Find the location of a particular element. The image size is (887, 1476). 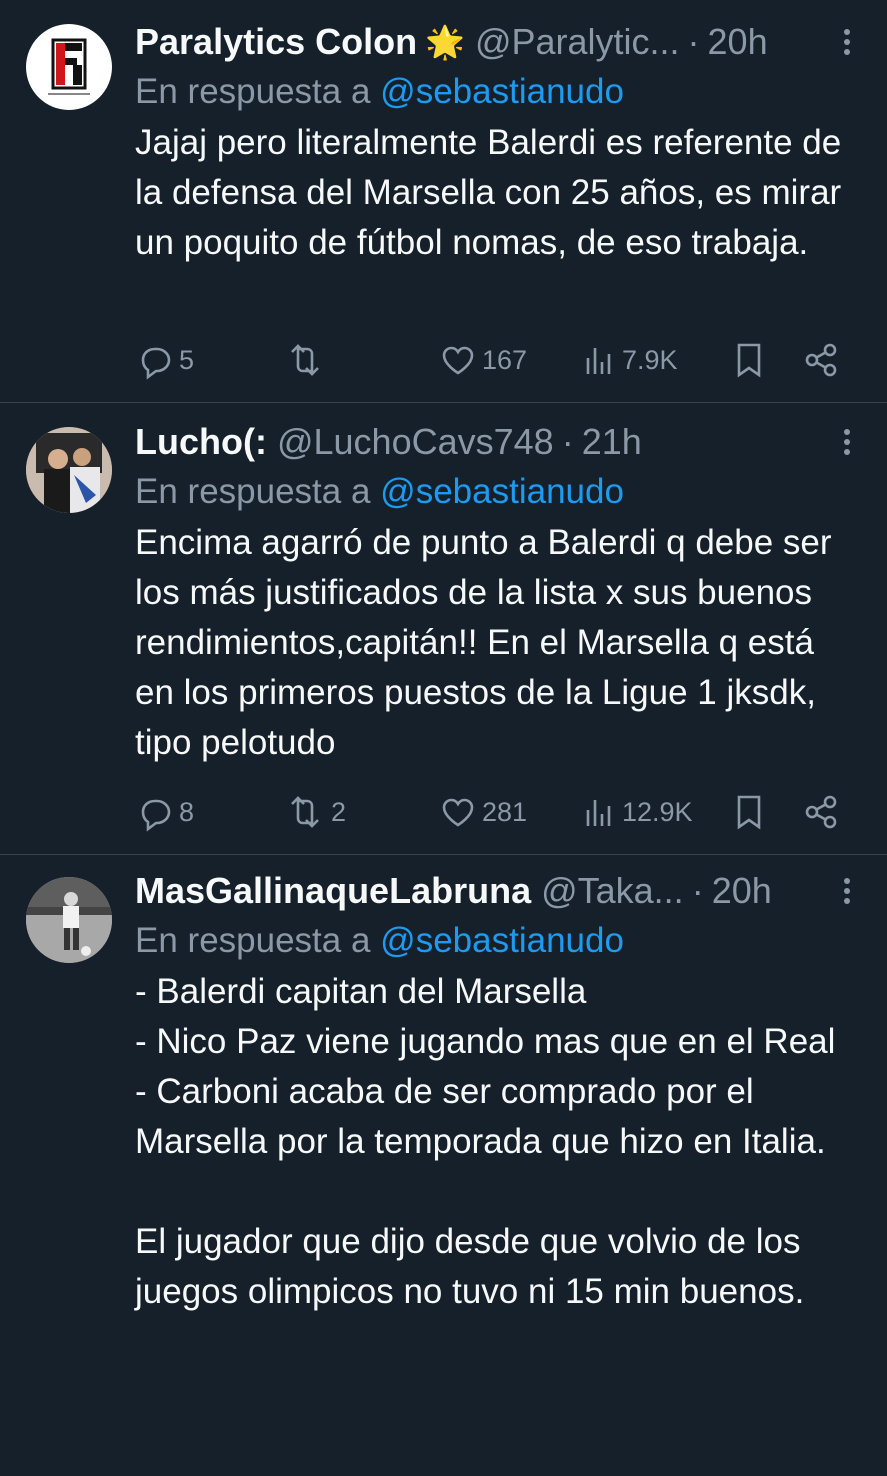

paralytics-logo-icon is located at coordinates (69, 66).